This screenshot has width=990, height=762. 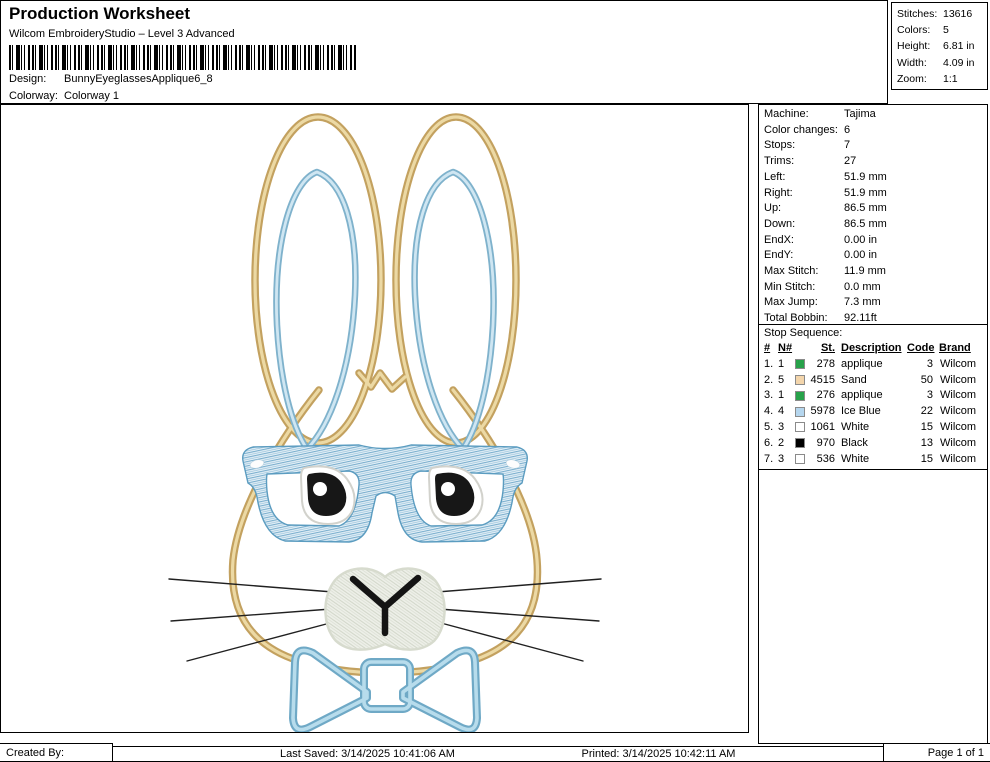 I want to click on design-row: Design: BunnyEyeglassesApplique6_8, so click(x=111, y=79).